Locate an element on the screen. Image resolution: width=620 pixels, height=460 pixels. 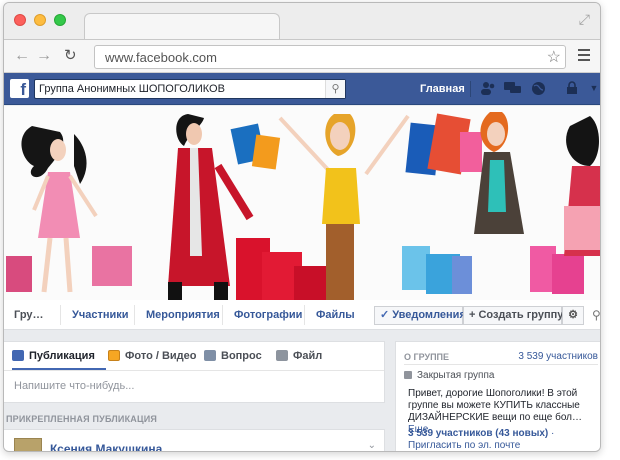
avatar is located at coordinates (28, 444).